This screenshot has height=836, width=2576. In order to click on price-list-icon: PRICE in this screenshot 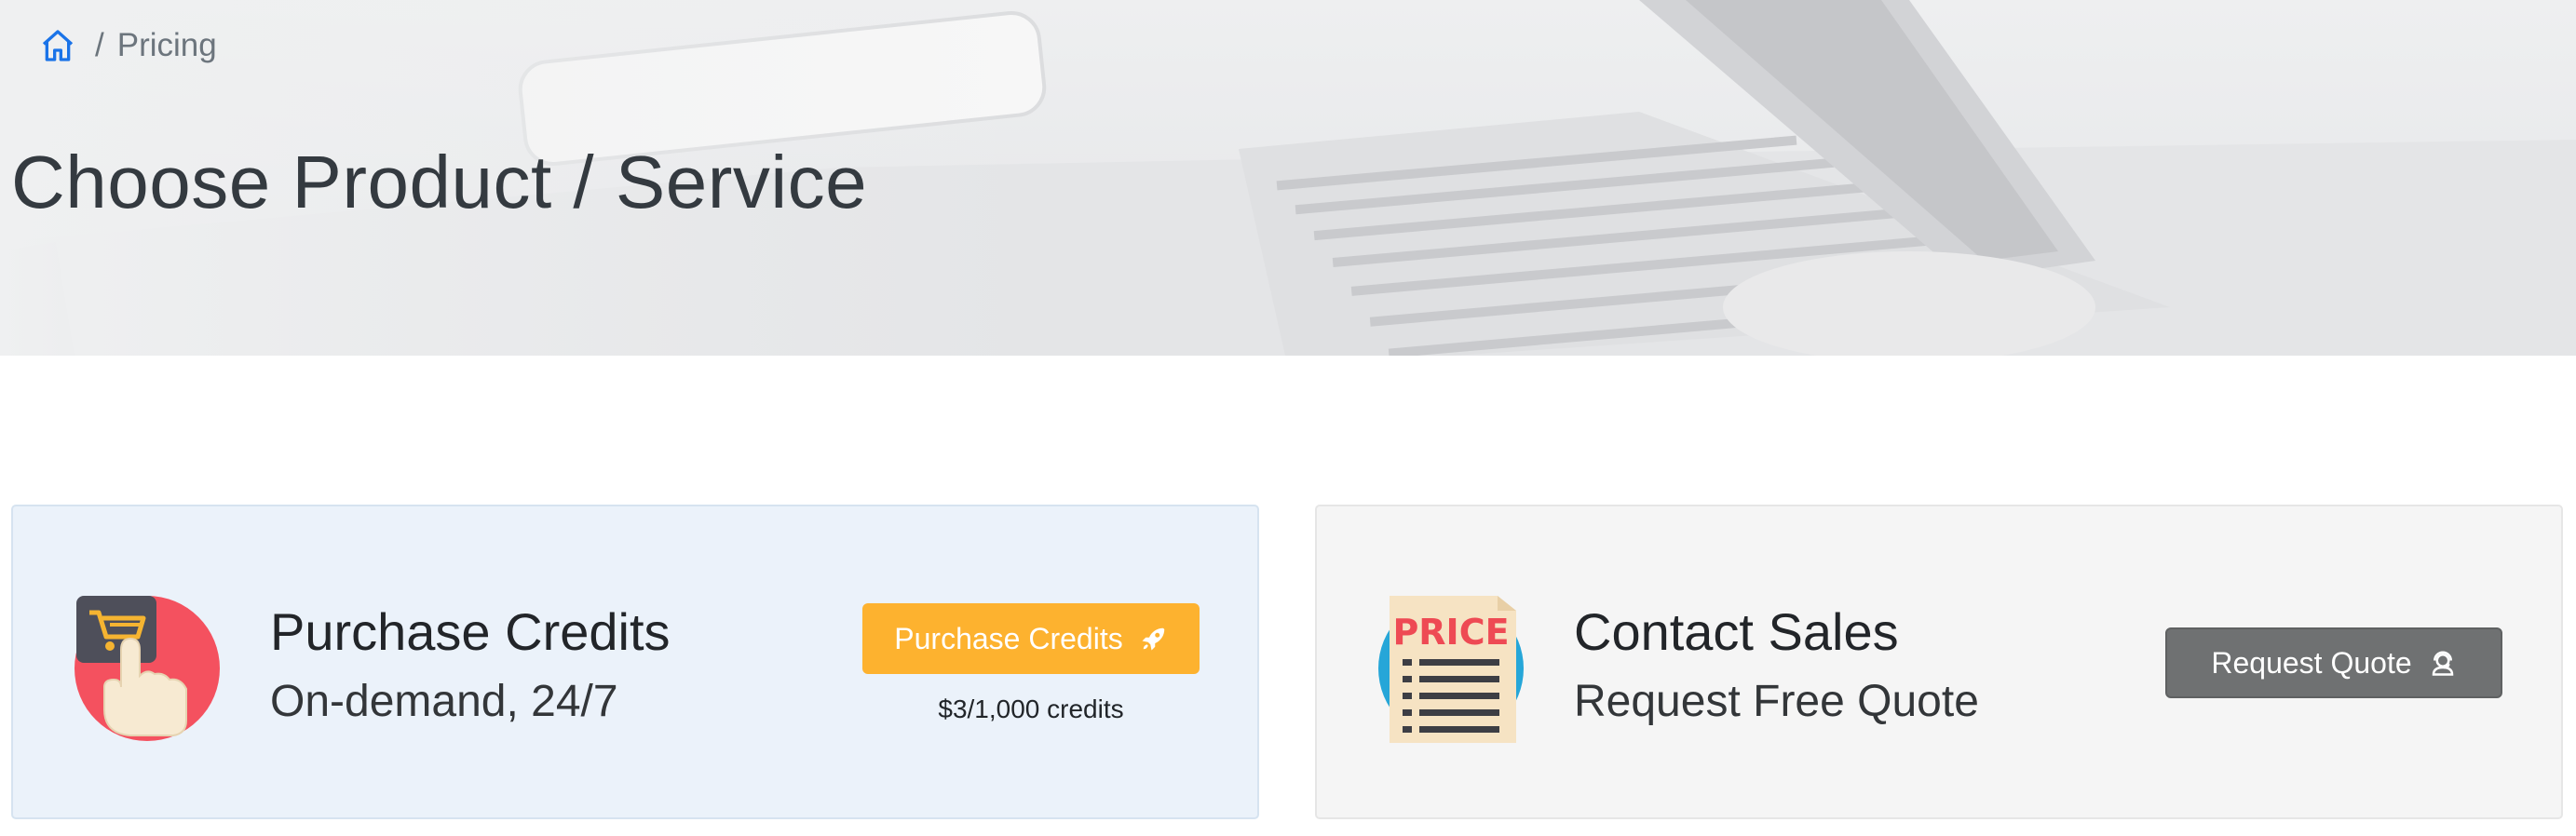, I will do `click(1451, 670)`.